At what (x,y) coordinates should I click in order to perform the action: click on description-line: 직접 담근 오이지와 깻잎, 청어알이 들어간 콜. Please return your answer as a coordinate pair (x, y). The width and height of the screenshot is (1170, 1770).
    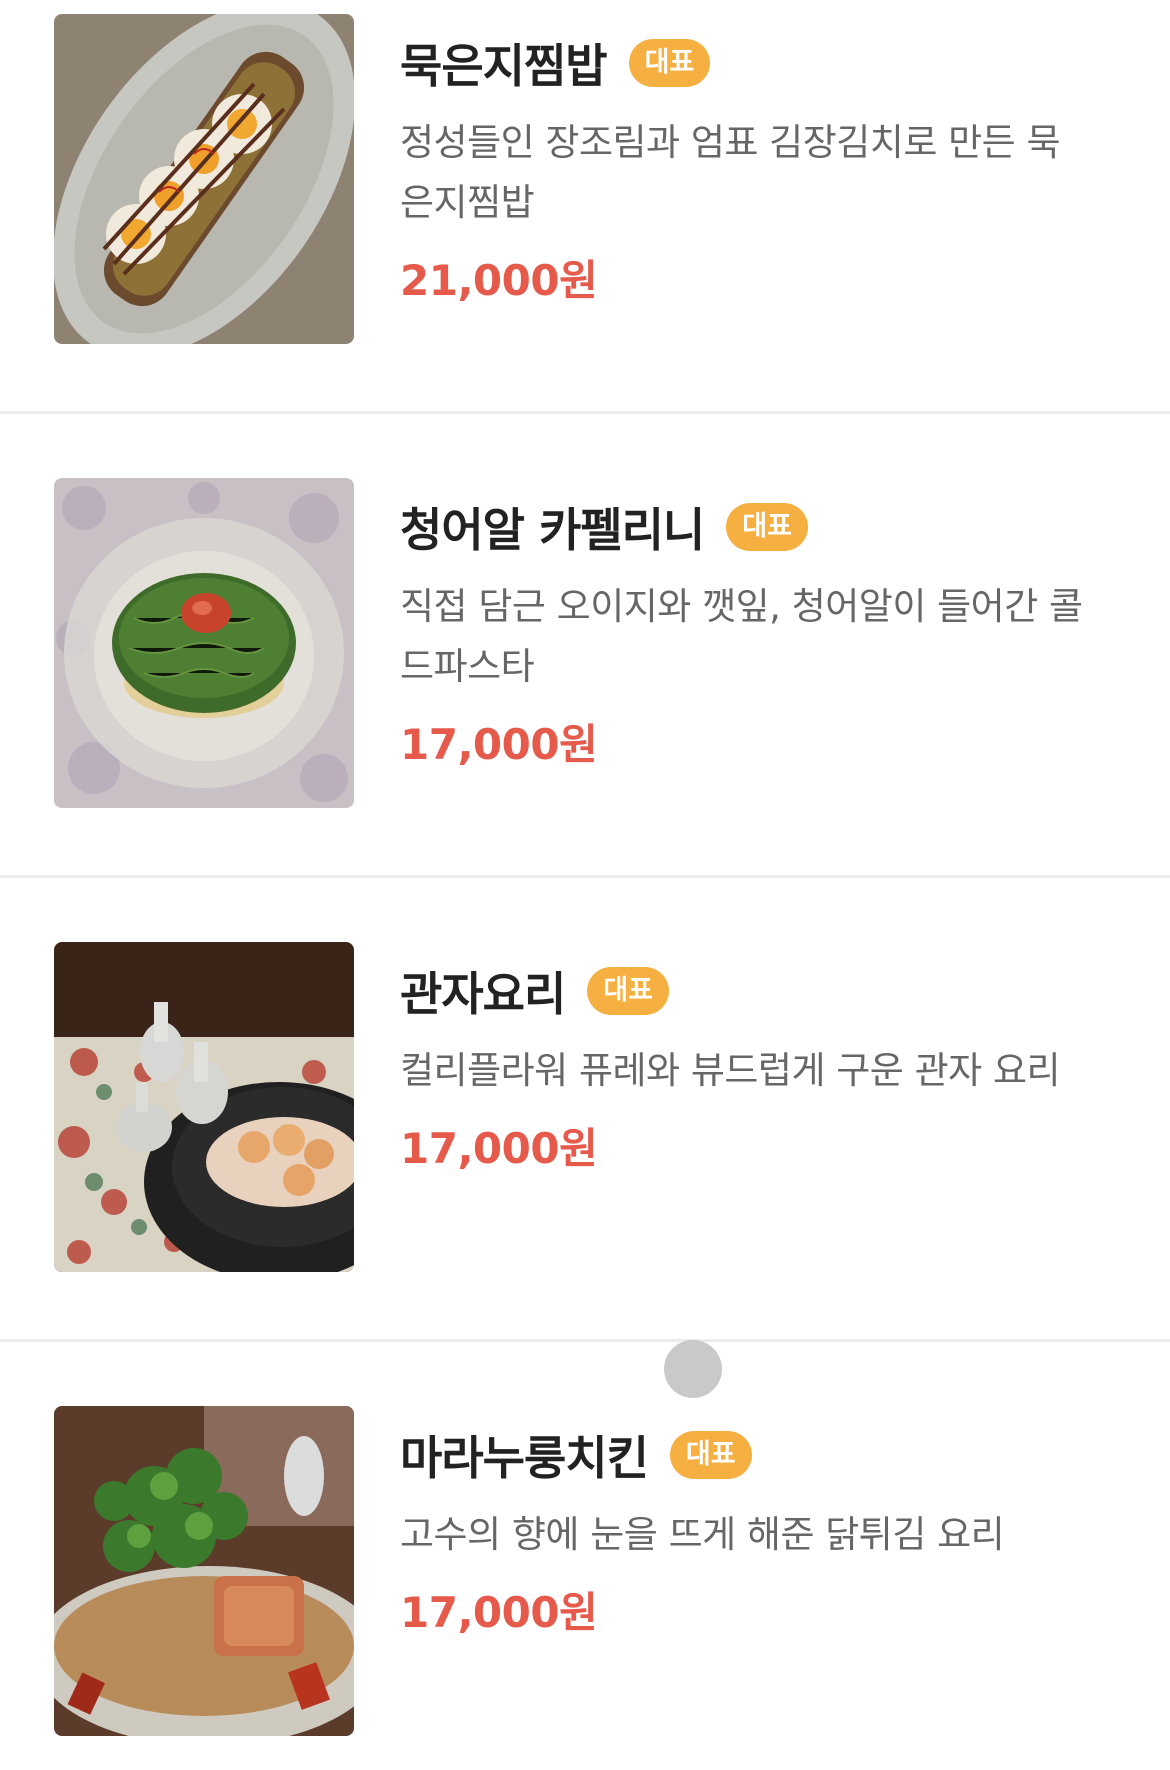
    Looking at the image, I should click on (741, 606).